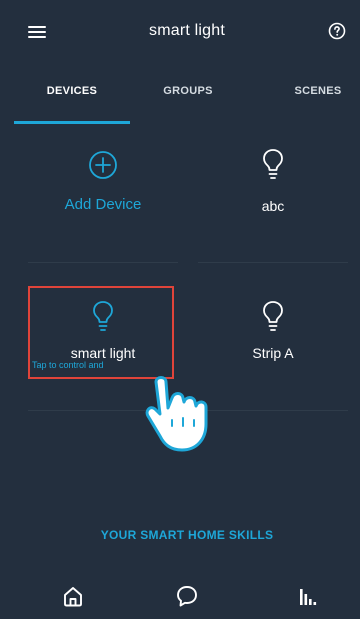  I want to click on add-circle-icon, so click(103, 165).